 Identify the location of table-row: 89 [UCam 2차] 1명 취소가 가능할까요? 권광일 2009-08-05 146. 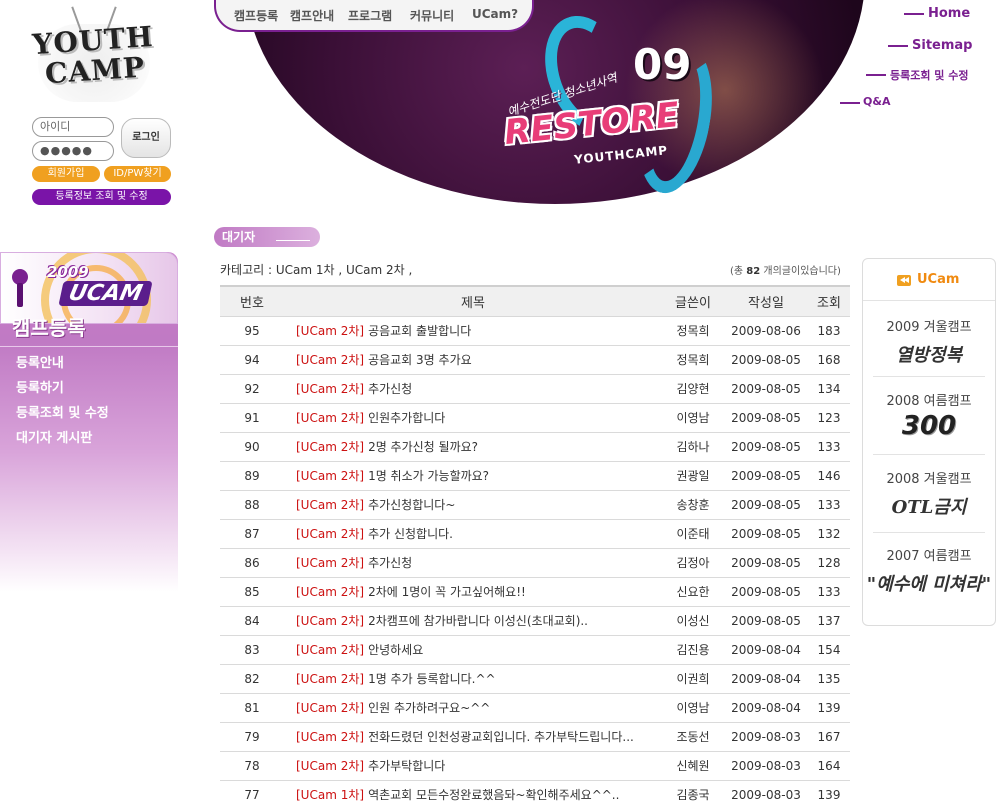
(535, 476).